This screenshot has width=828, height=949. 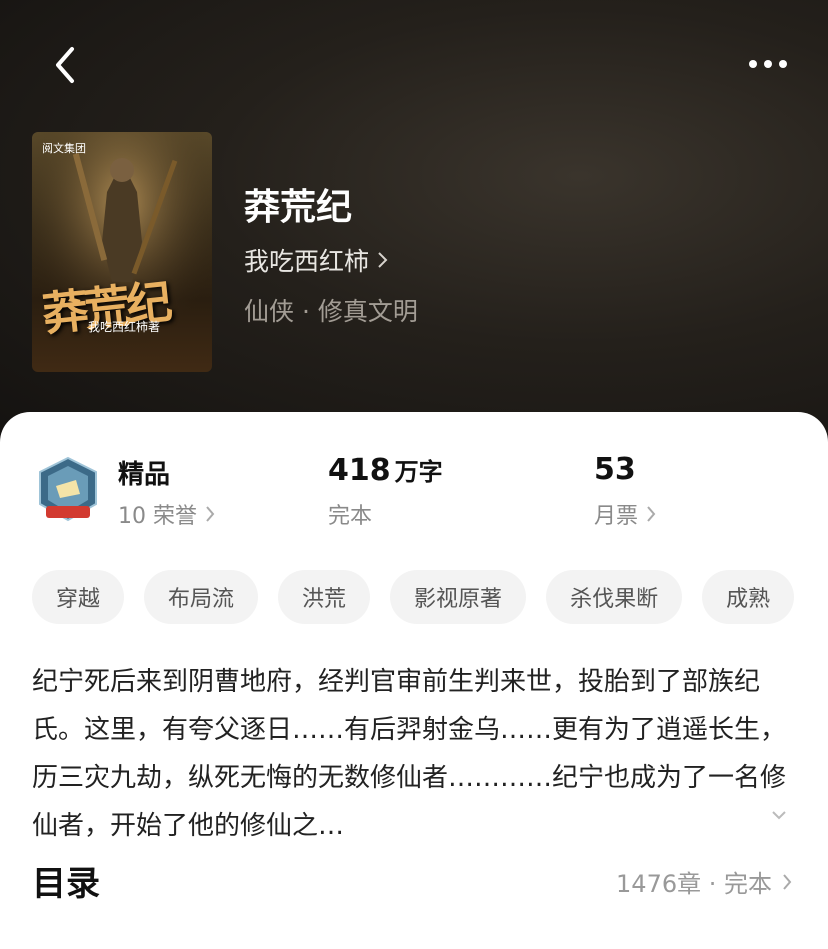 I want to click on author-link: 我吃西红柿, so click(x=316, y=260).